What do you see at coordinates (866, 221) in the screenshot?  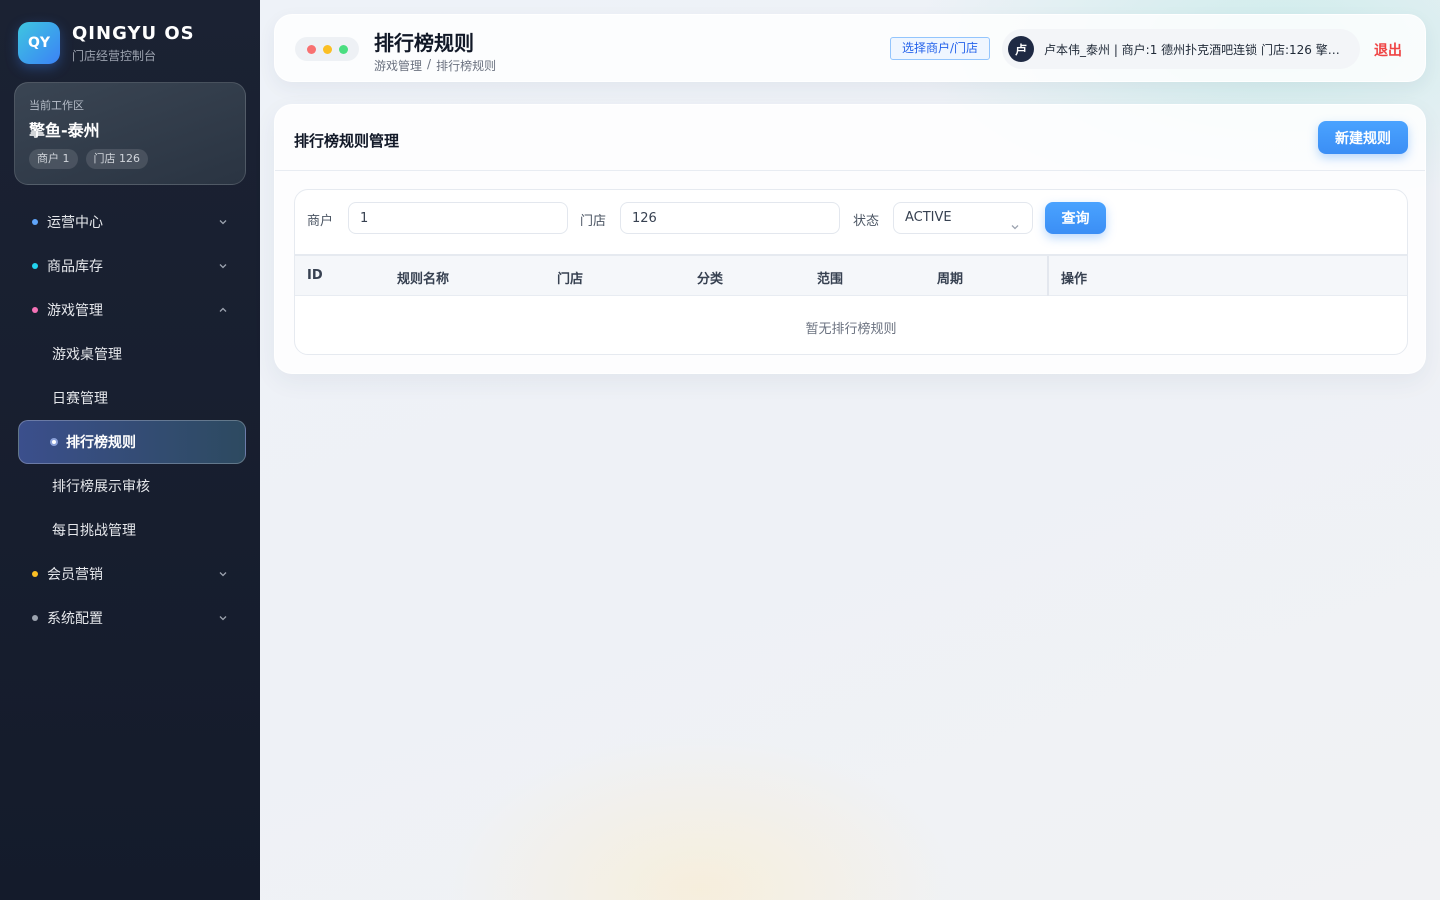 I see `status-label: 状态` at bounding box center [866, 221].